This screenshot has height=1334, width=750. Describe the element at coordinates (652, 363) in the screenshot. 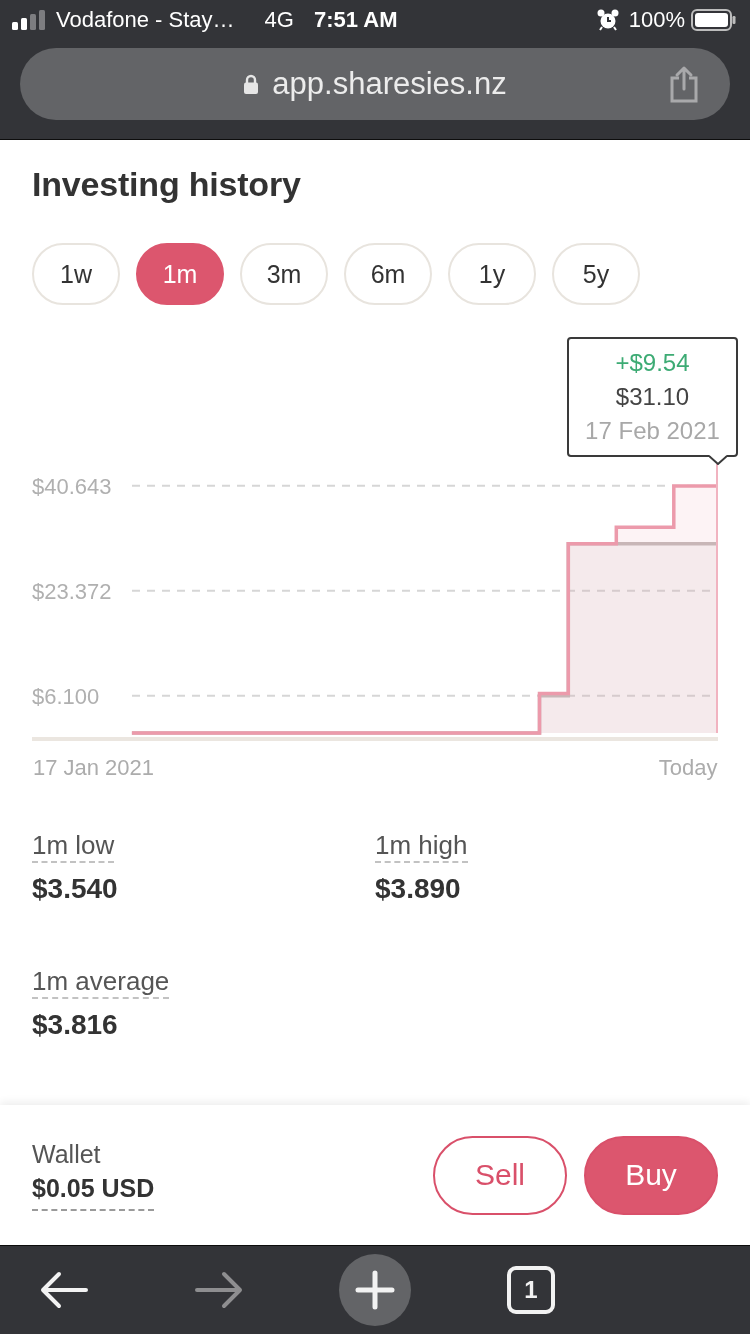

I see `tooltip-change: +$9.54` at that location.